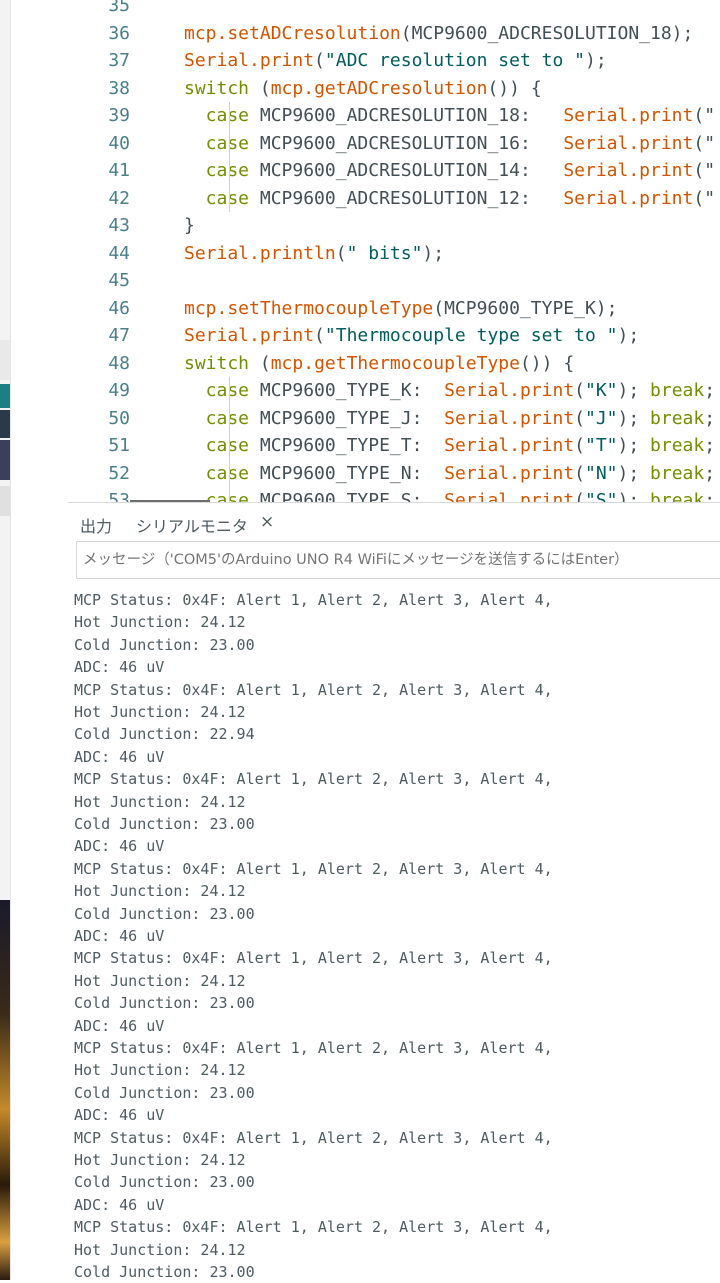 This screenshot has height=1283, width=720. I want to click on code-line: 44 Serial.println(" bits");, so click(394, 254).